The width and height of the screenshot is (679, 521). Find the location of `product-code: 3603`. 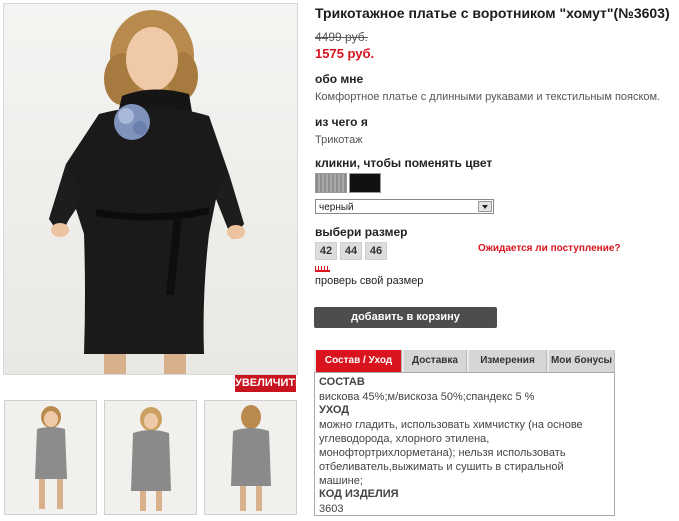

product-code: 3603 is located at coordinates (331, 509).